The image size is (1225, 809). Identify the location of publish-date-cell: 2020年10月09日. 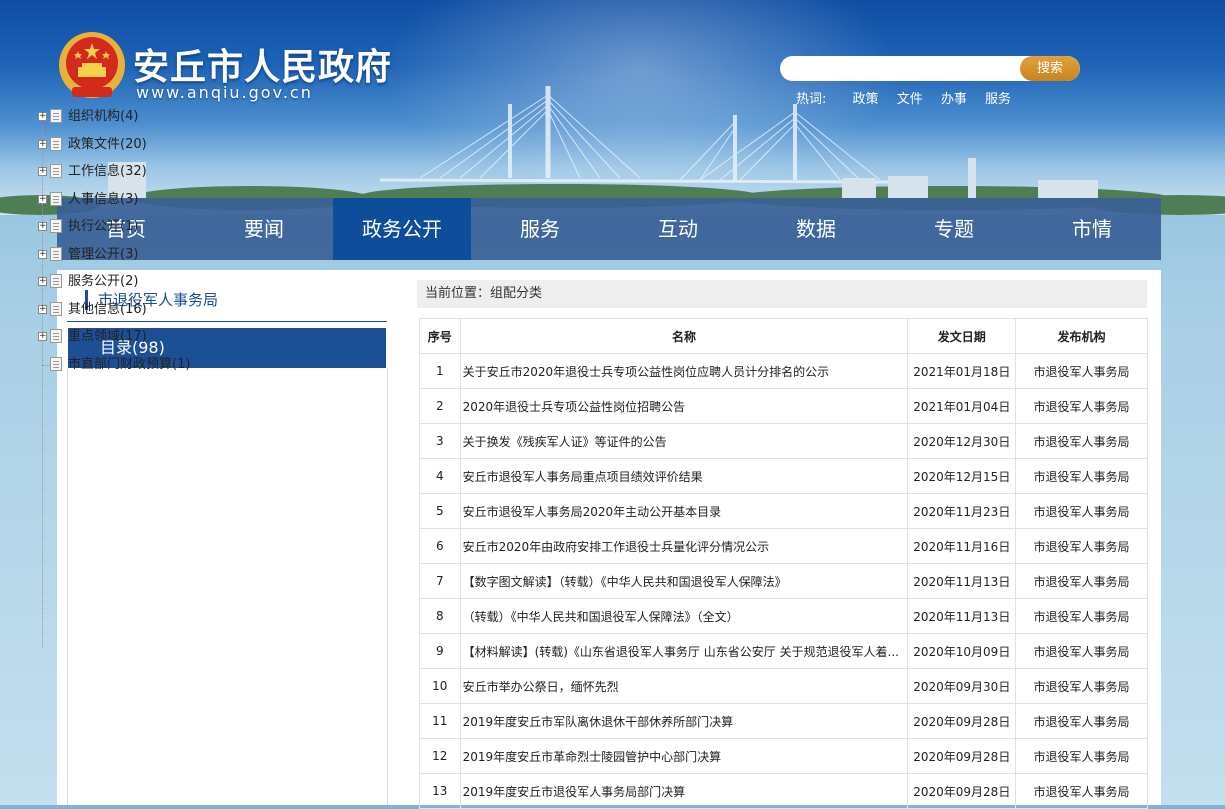
(962, 651).